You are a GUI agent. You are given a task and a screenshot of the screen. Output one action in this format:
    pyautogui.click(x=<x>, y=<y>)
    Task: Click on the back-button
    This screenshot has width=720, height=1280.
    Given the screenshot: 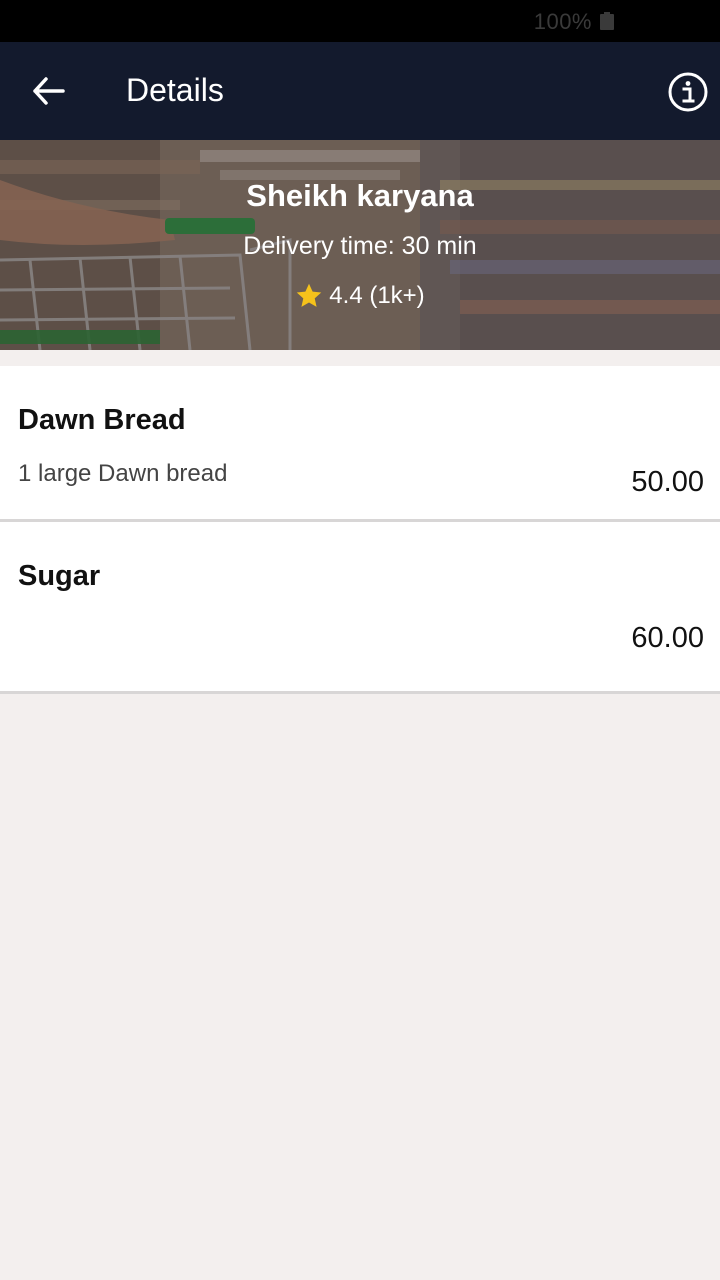 What is the action you would take?
    pyautogui.click(x=49, y=91)
    